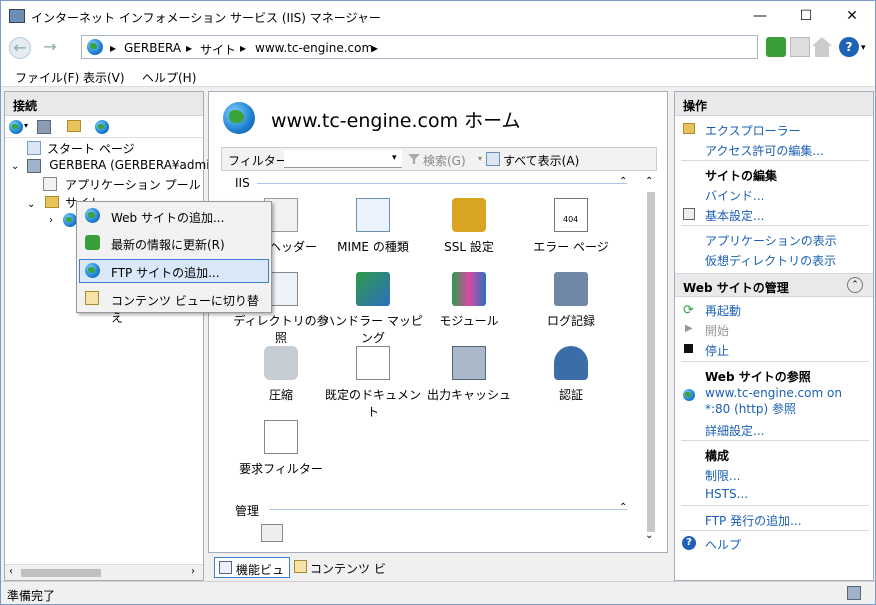 This screenshot has height=605, width=876. Describe the element at coordinates (91, 149) in the screenshot. I see `tree-item-label: スタート ページ` at that location.